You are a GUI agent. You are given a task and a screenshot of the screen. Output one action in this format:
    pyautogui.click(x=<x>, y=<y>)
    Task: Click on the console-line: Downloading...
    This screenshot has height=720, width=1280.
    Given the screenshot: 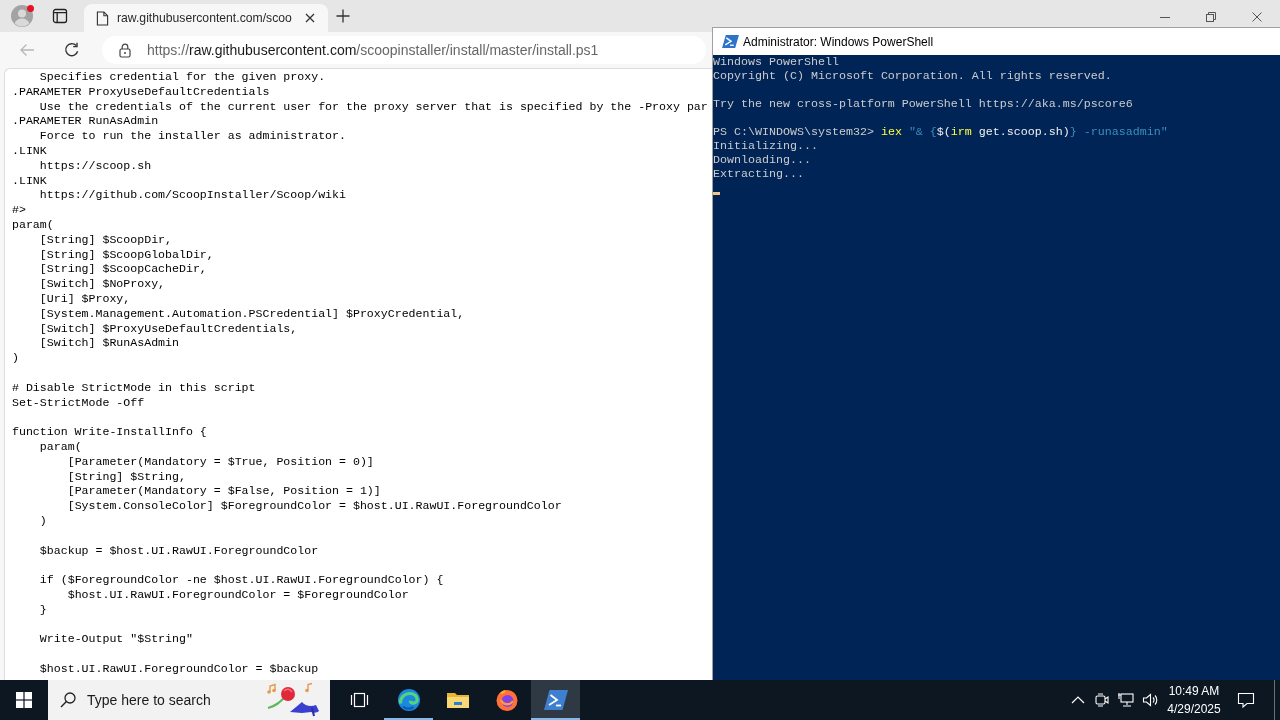 What is the action you would take?
    pyautogui.click(x=762, y=160)
    